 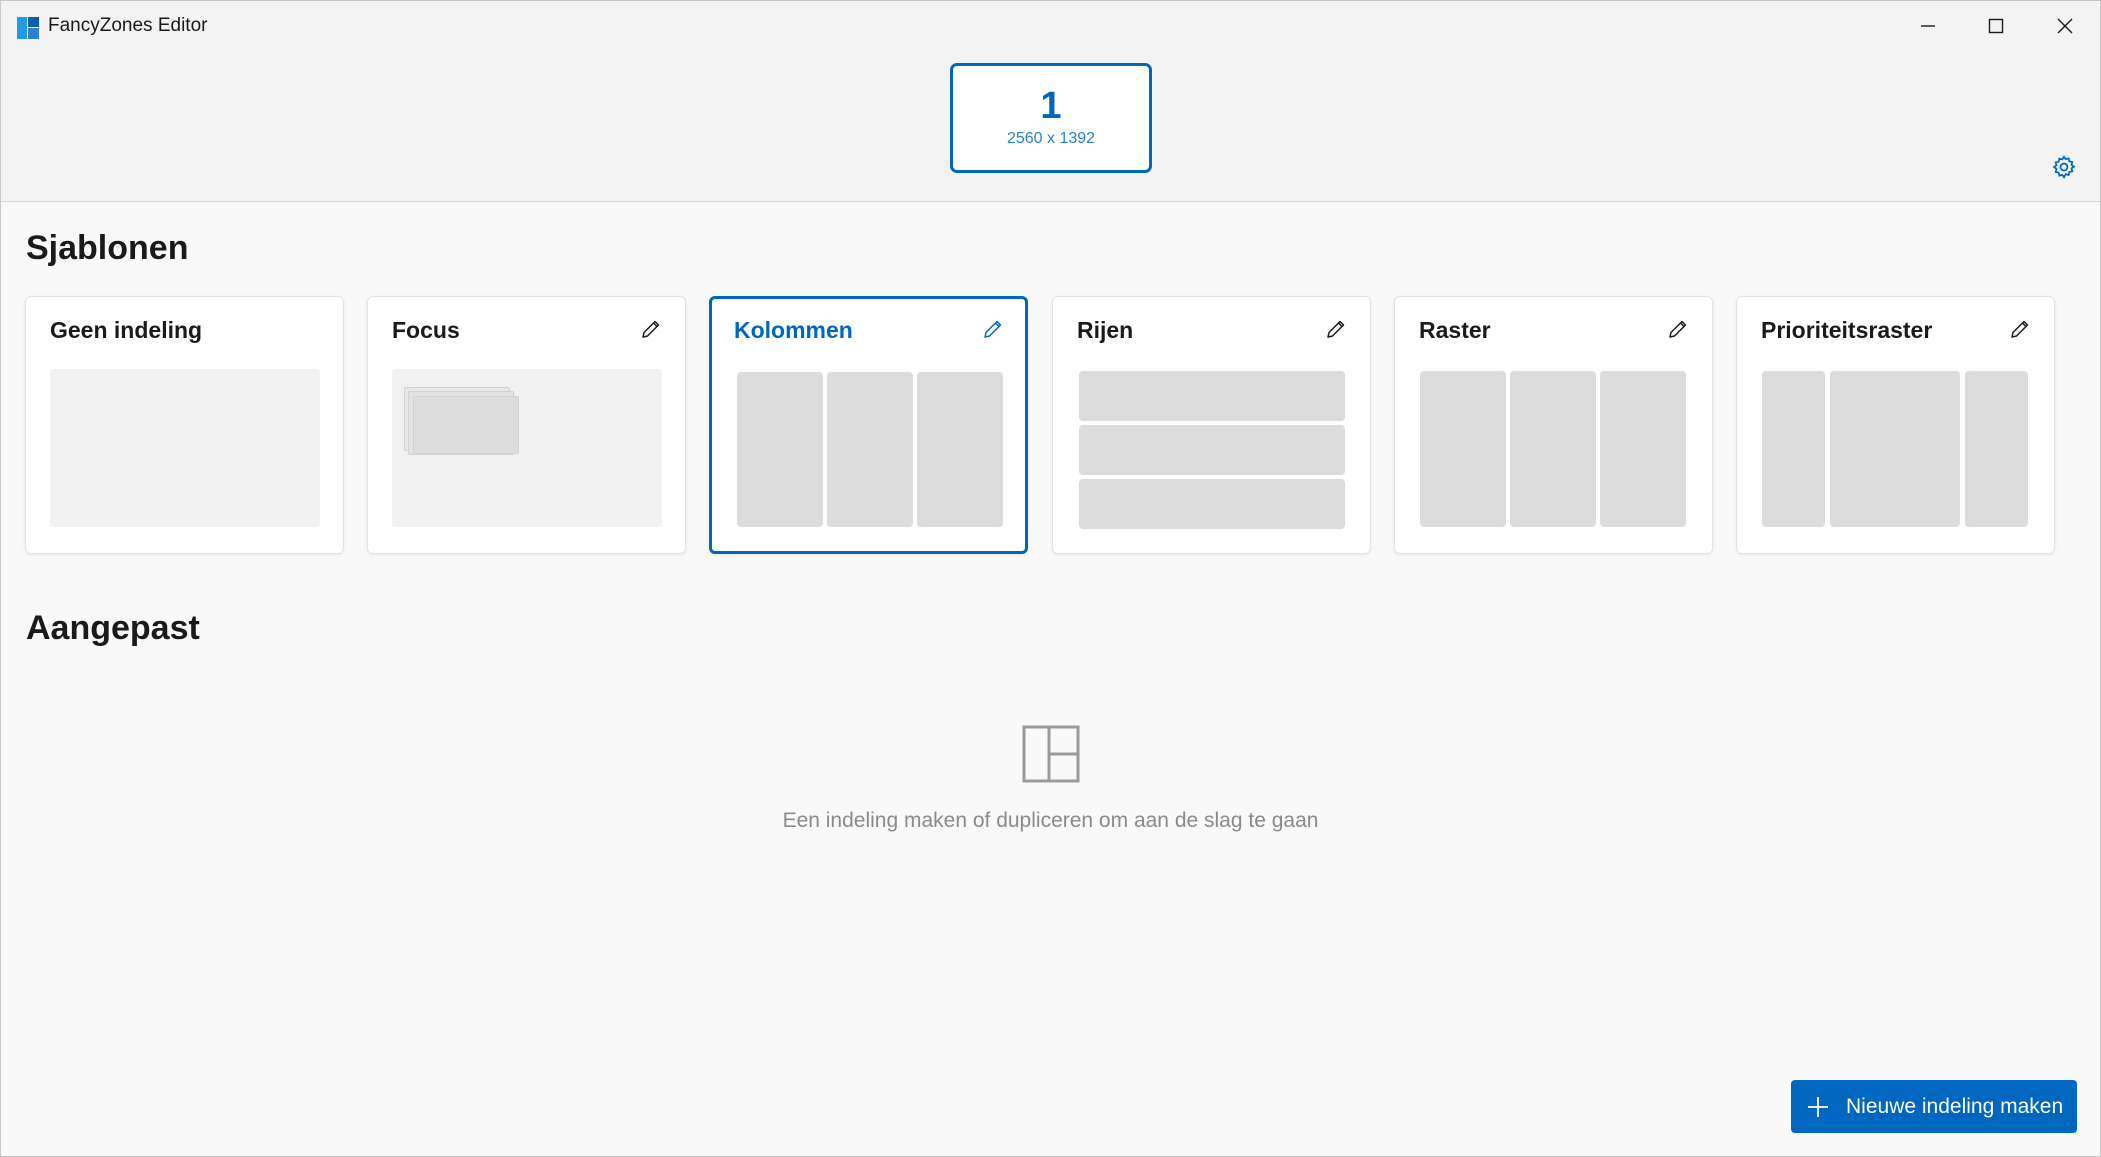 What do you see at coordinates (126, 330) in the screenshot?
I see `template-title: Geen indeling` at bounding box center [126, 330].